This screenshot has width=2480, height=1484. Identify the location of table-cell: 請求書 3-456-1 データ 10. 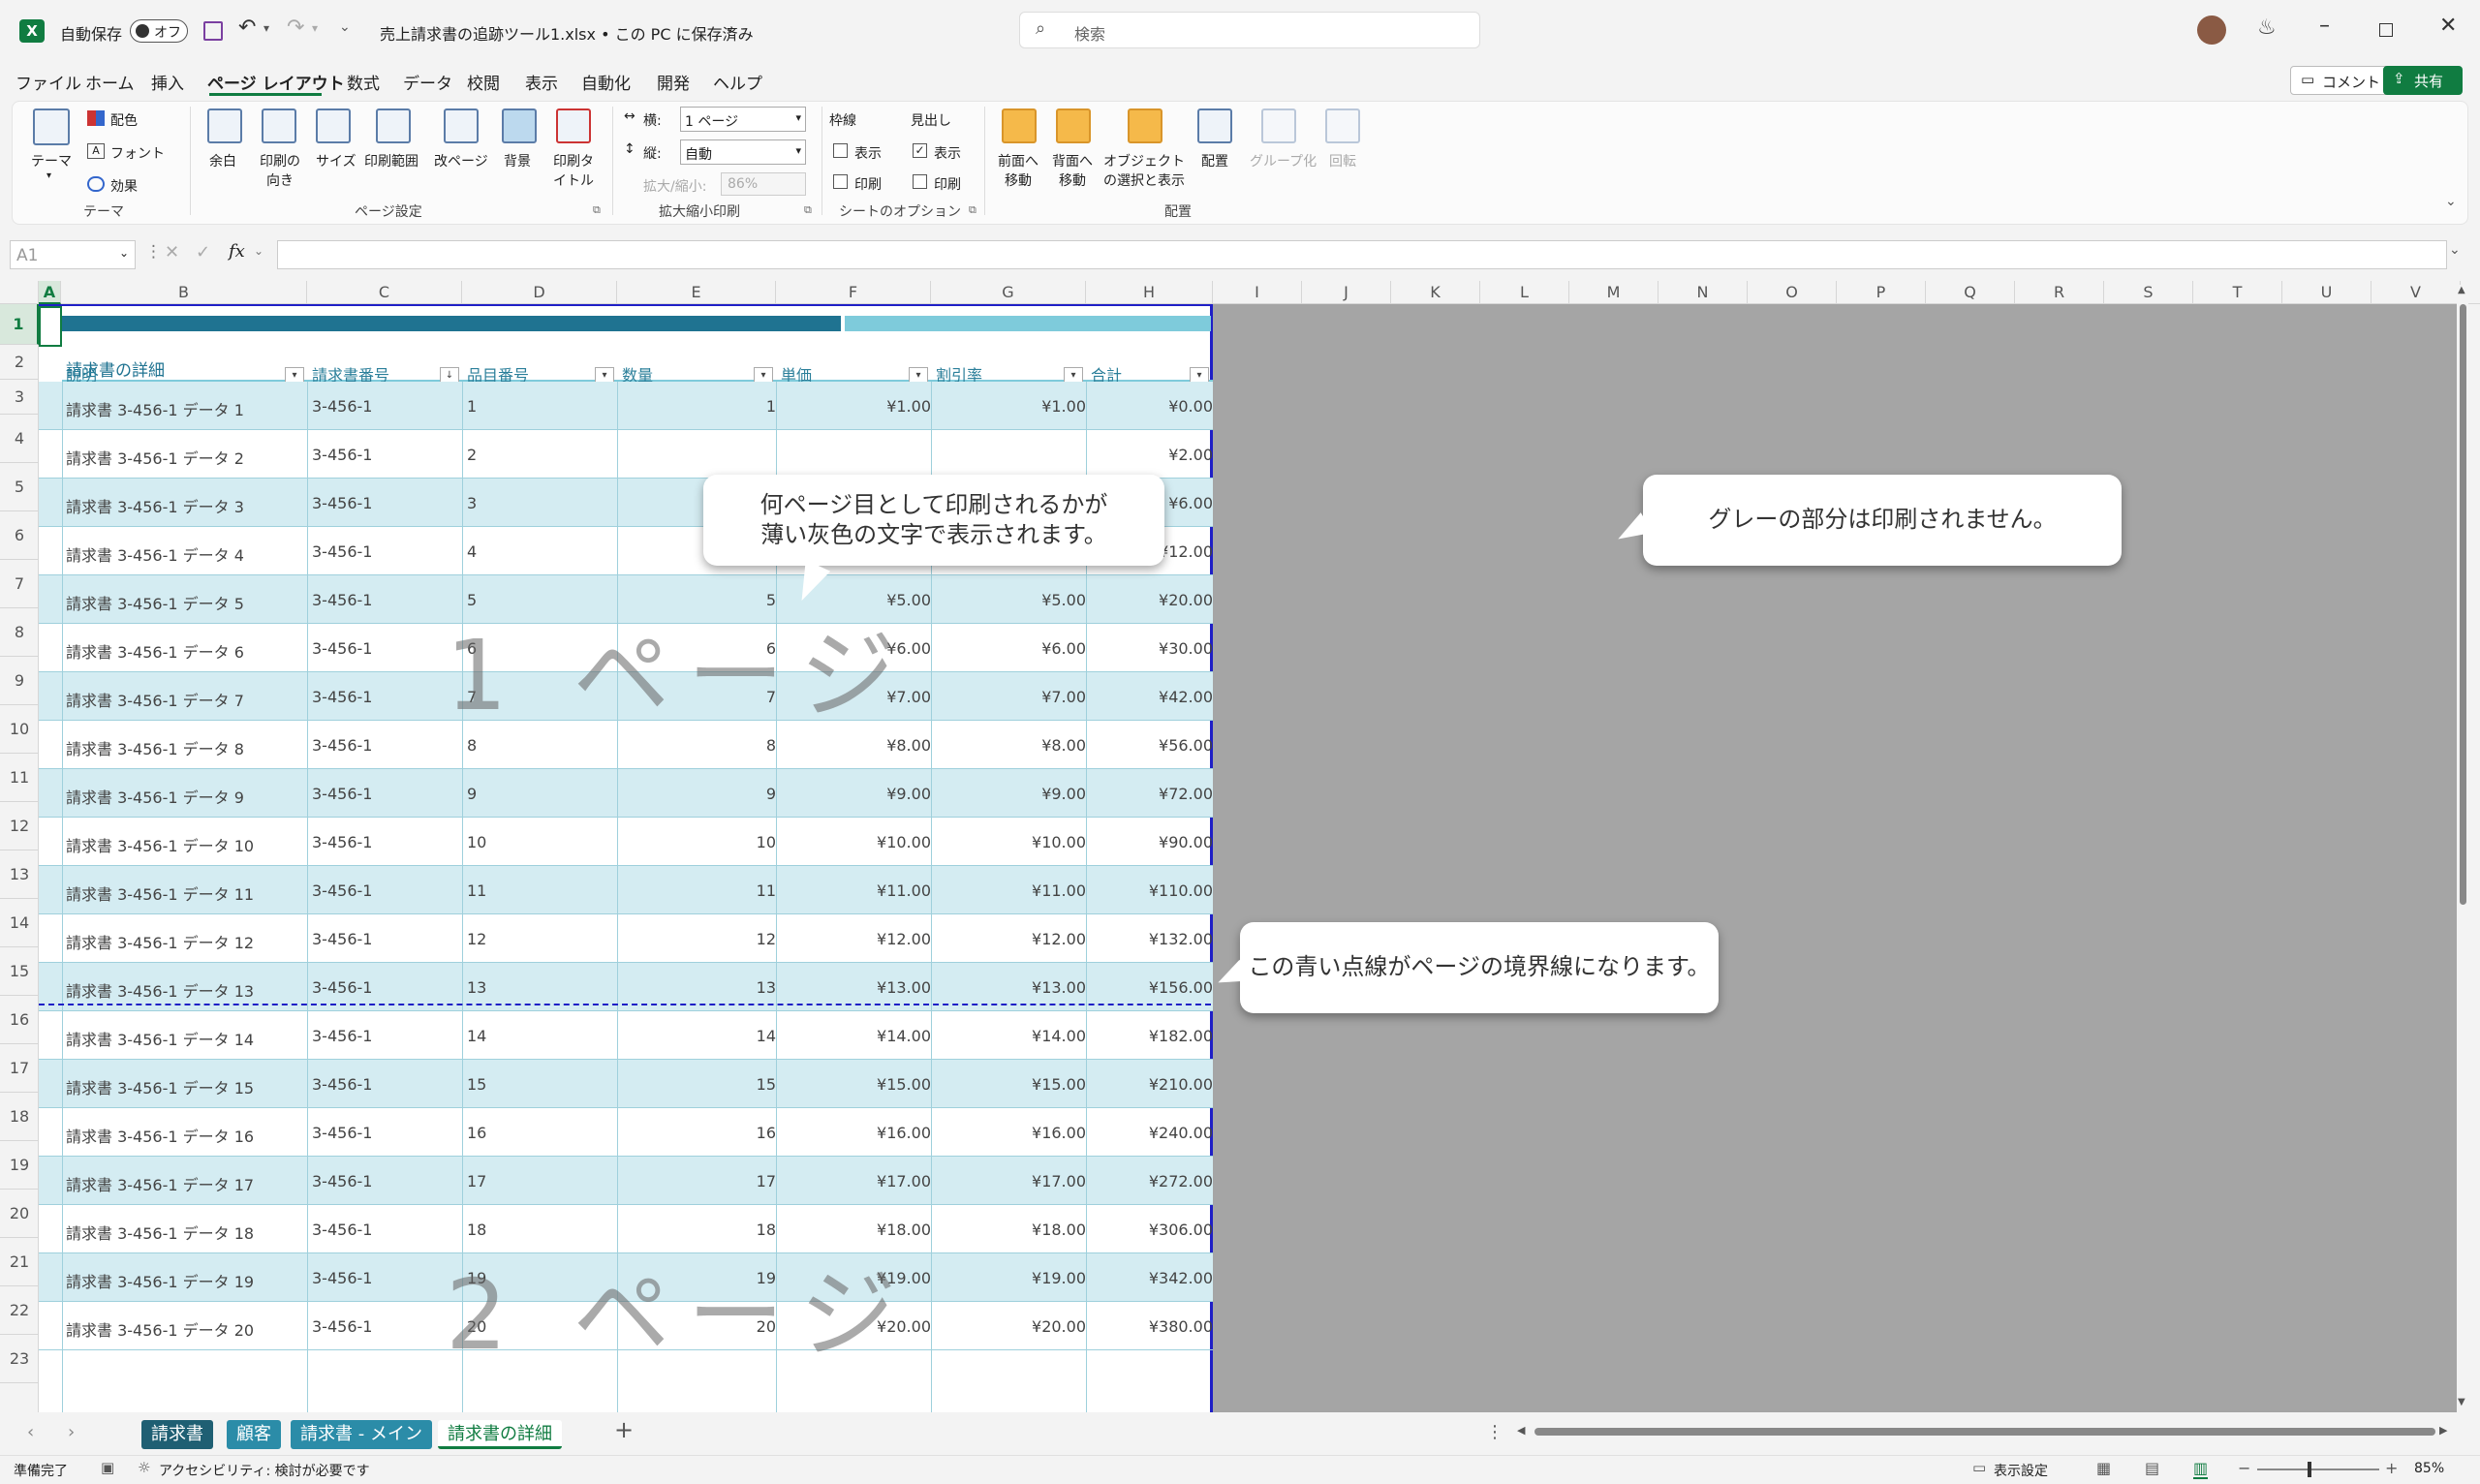
(186, 844).